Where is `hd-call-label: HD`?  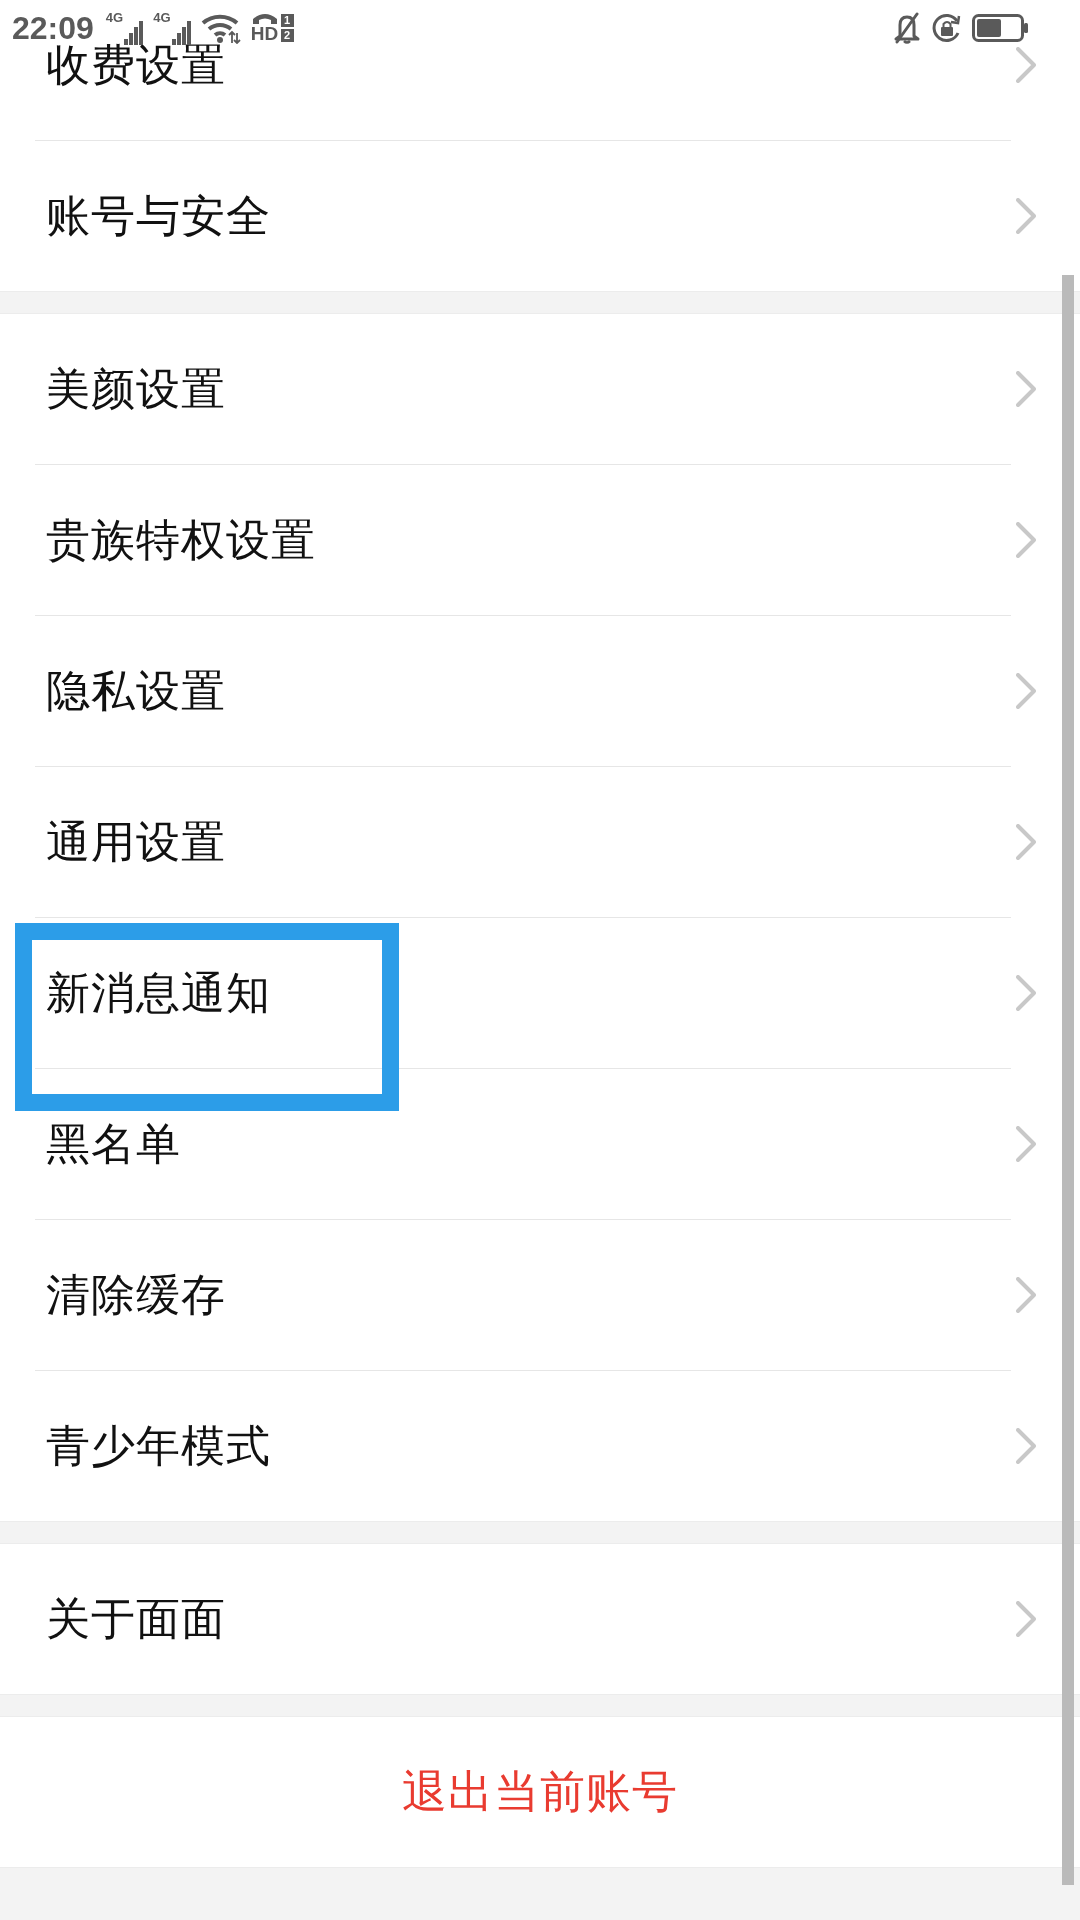 hd-call-label: HD is located at coordinates (264, 34).